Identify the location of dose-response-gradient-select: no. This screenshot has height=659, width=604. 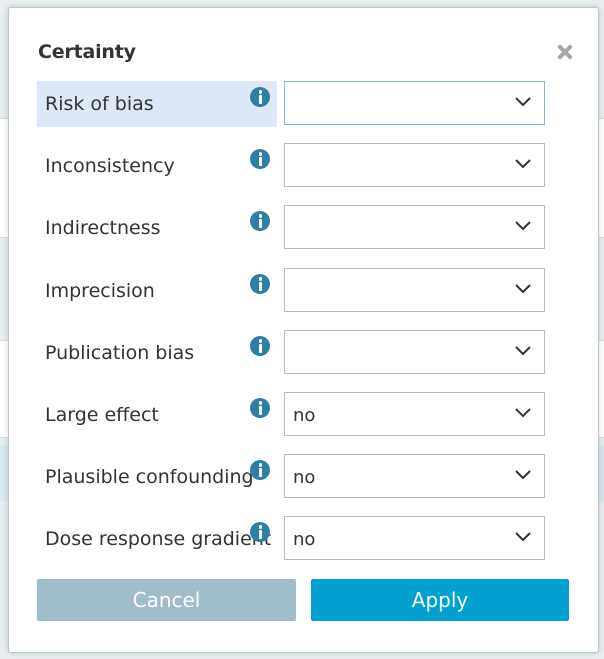
(414, 538).